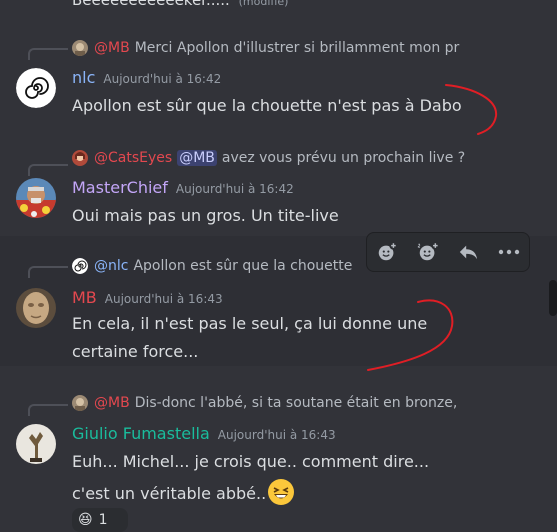 The height and width of the screenshot is (532, 557). I want to click on reply-button, so click(468, 252).